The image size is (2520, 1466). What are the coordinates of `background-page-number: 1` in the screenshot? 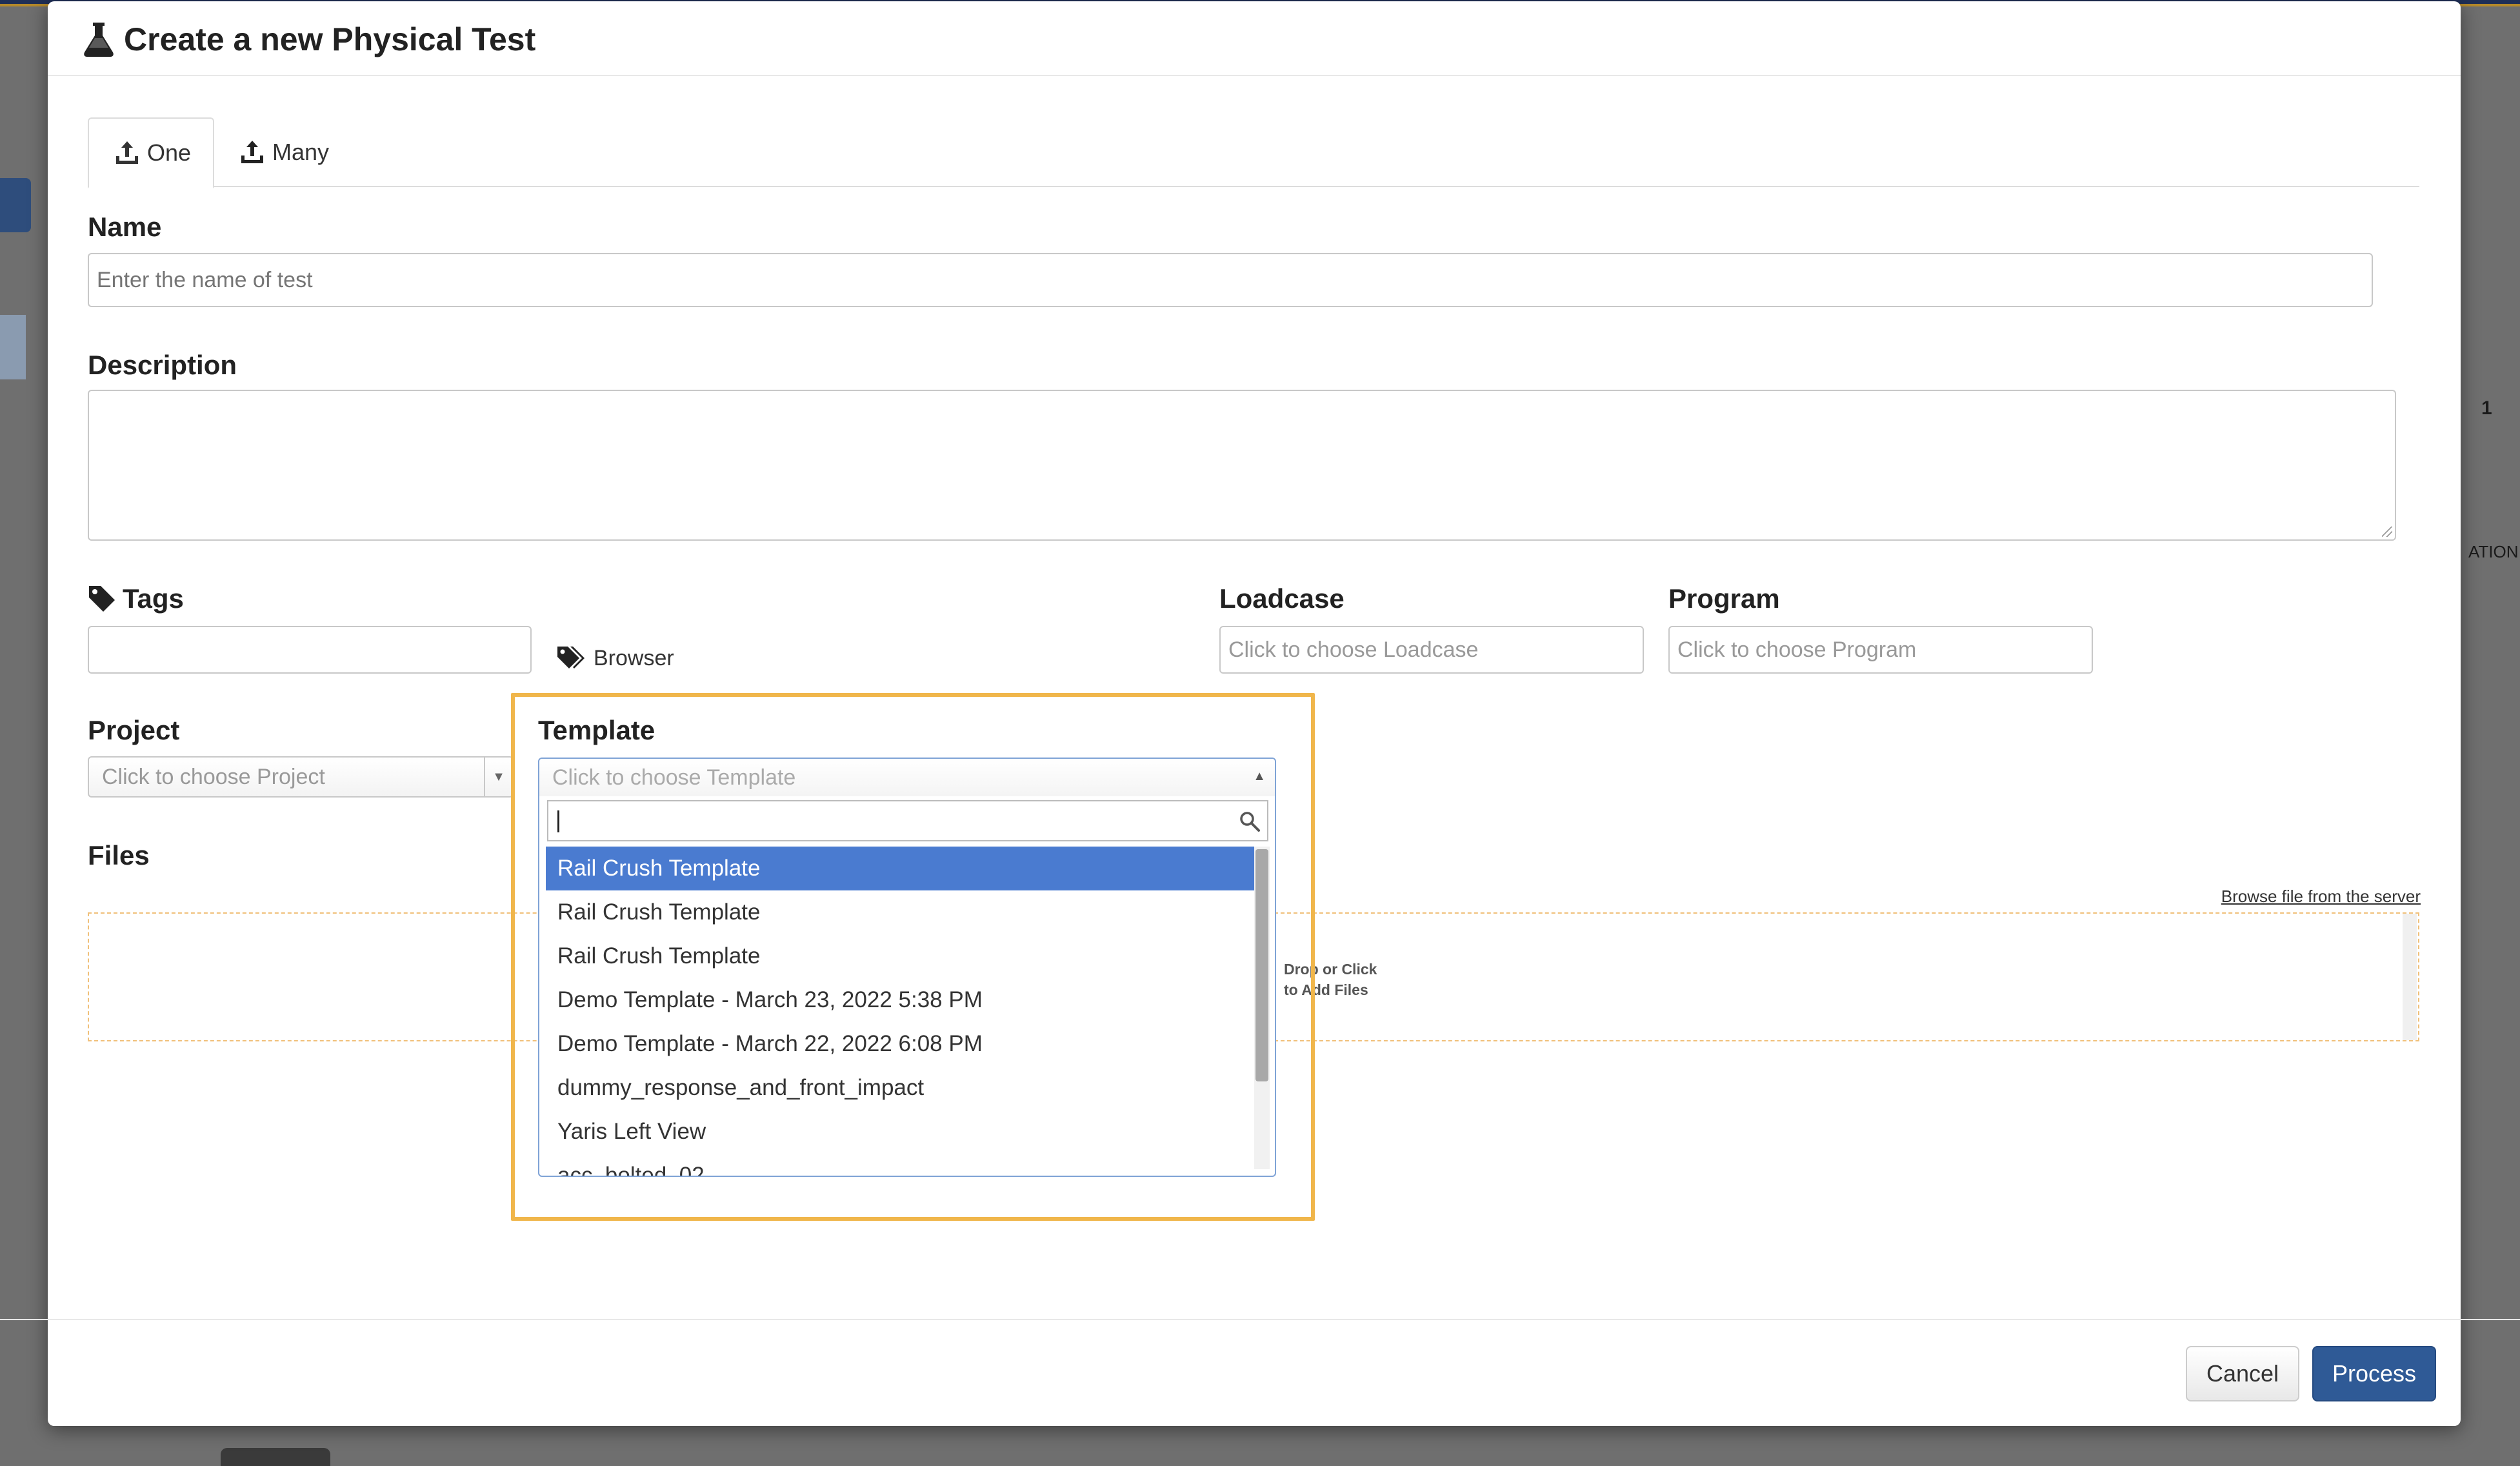 It's located at (2486, 408).